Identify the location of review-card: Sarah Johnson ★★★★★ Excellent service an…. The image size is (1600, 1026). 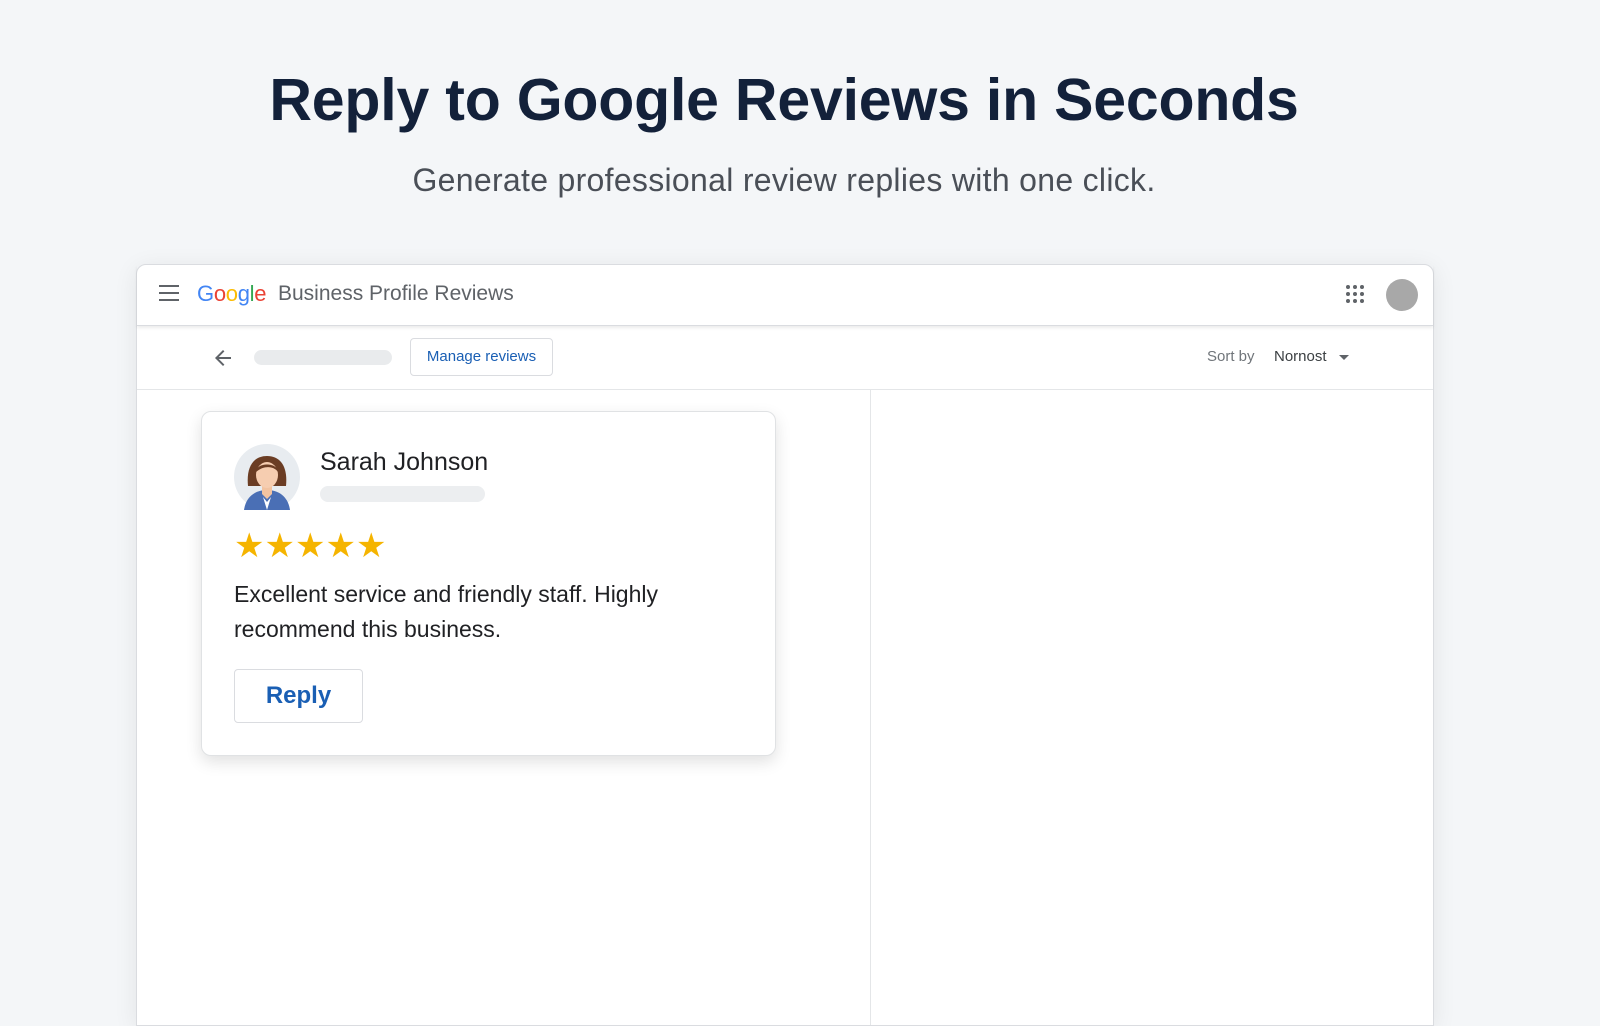
(488, 583).